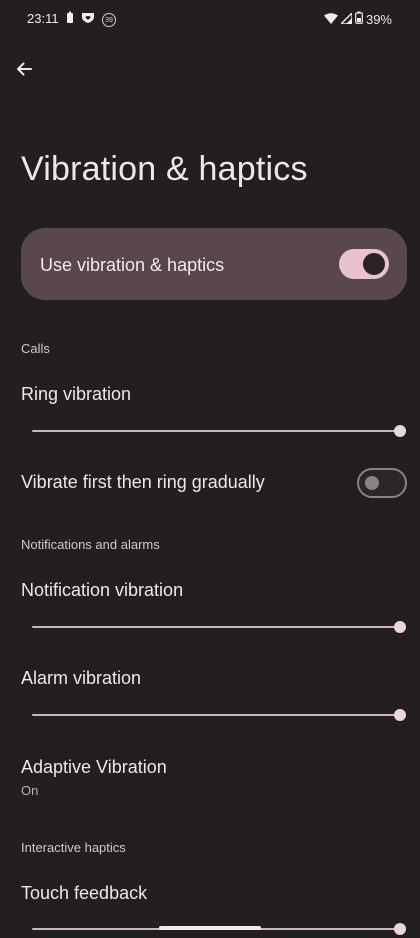  What do you see at coordinates (88, 20) in the screenshot?
I see `shield-wifi-icon` at bounding box center [88, 20].